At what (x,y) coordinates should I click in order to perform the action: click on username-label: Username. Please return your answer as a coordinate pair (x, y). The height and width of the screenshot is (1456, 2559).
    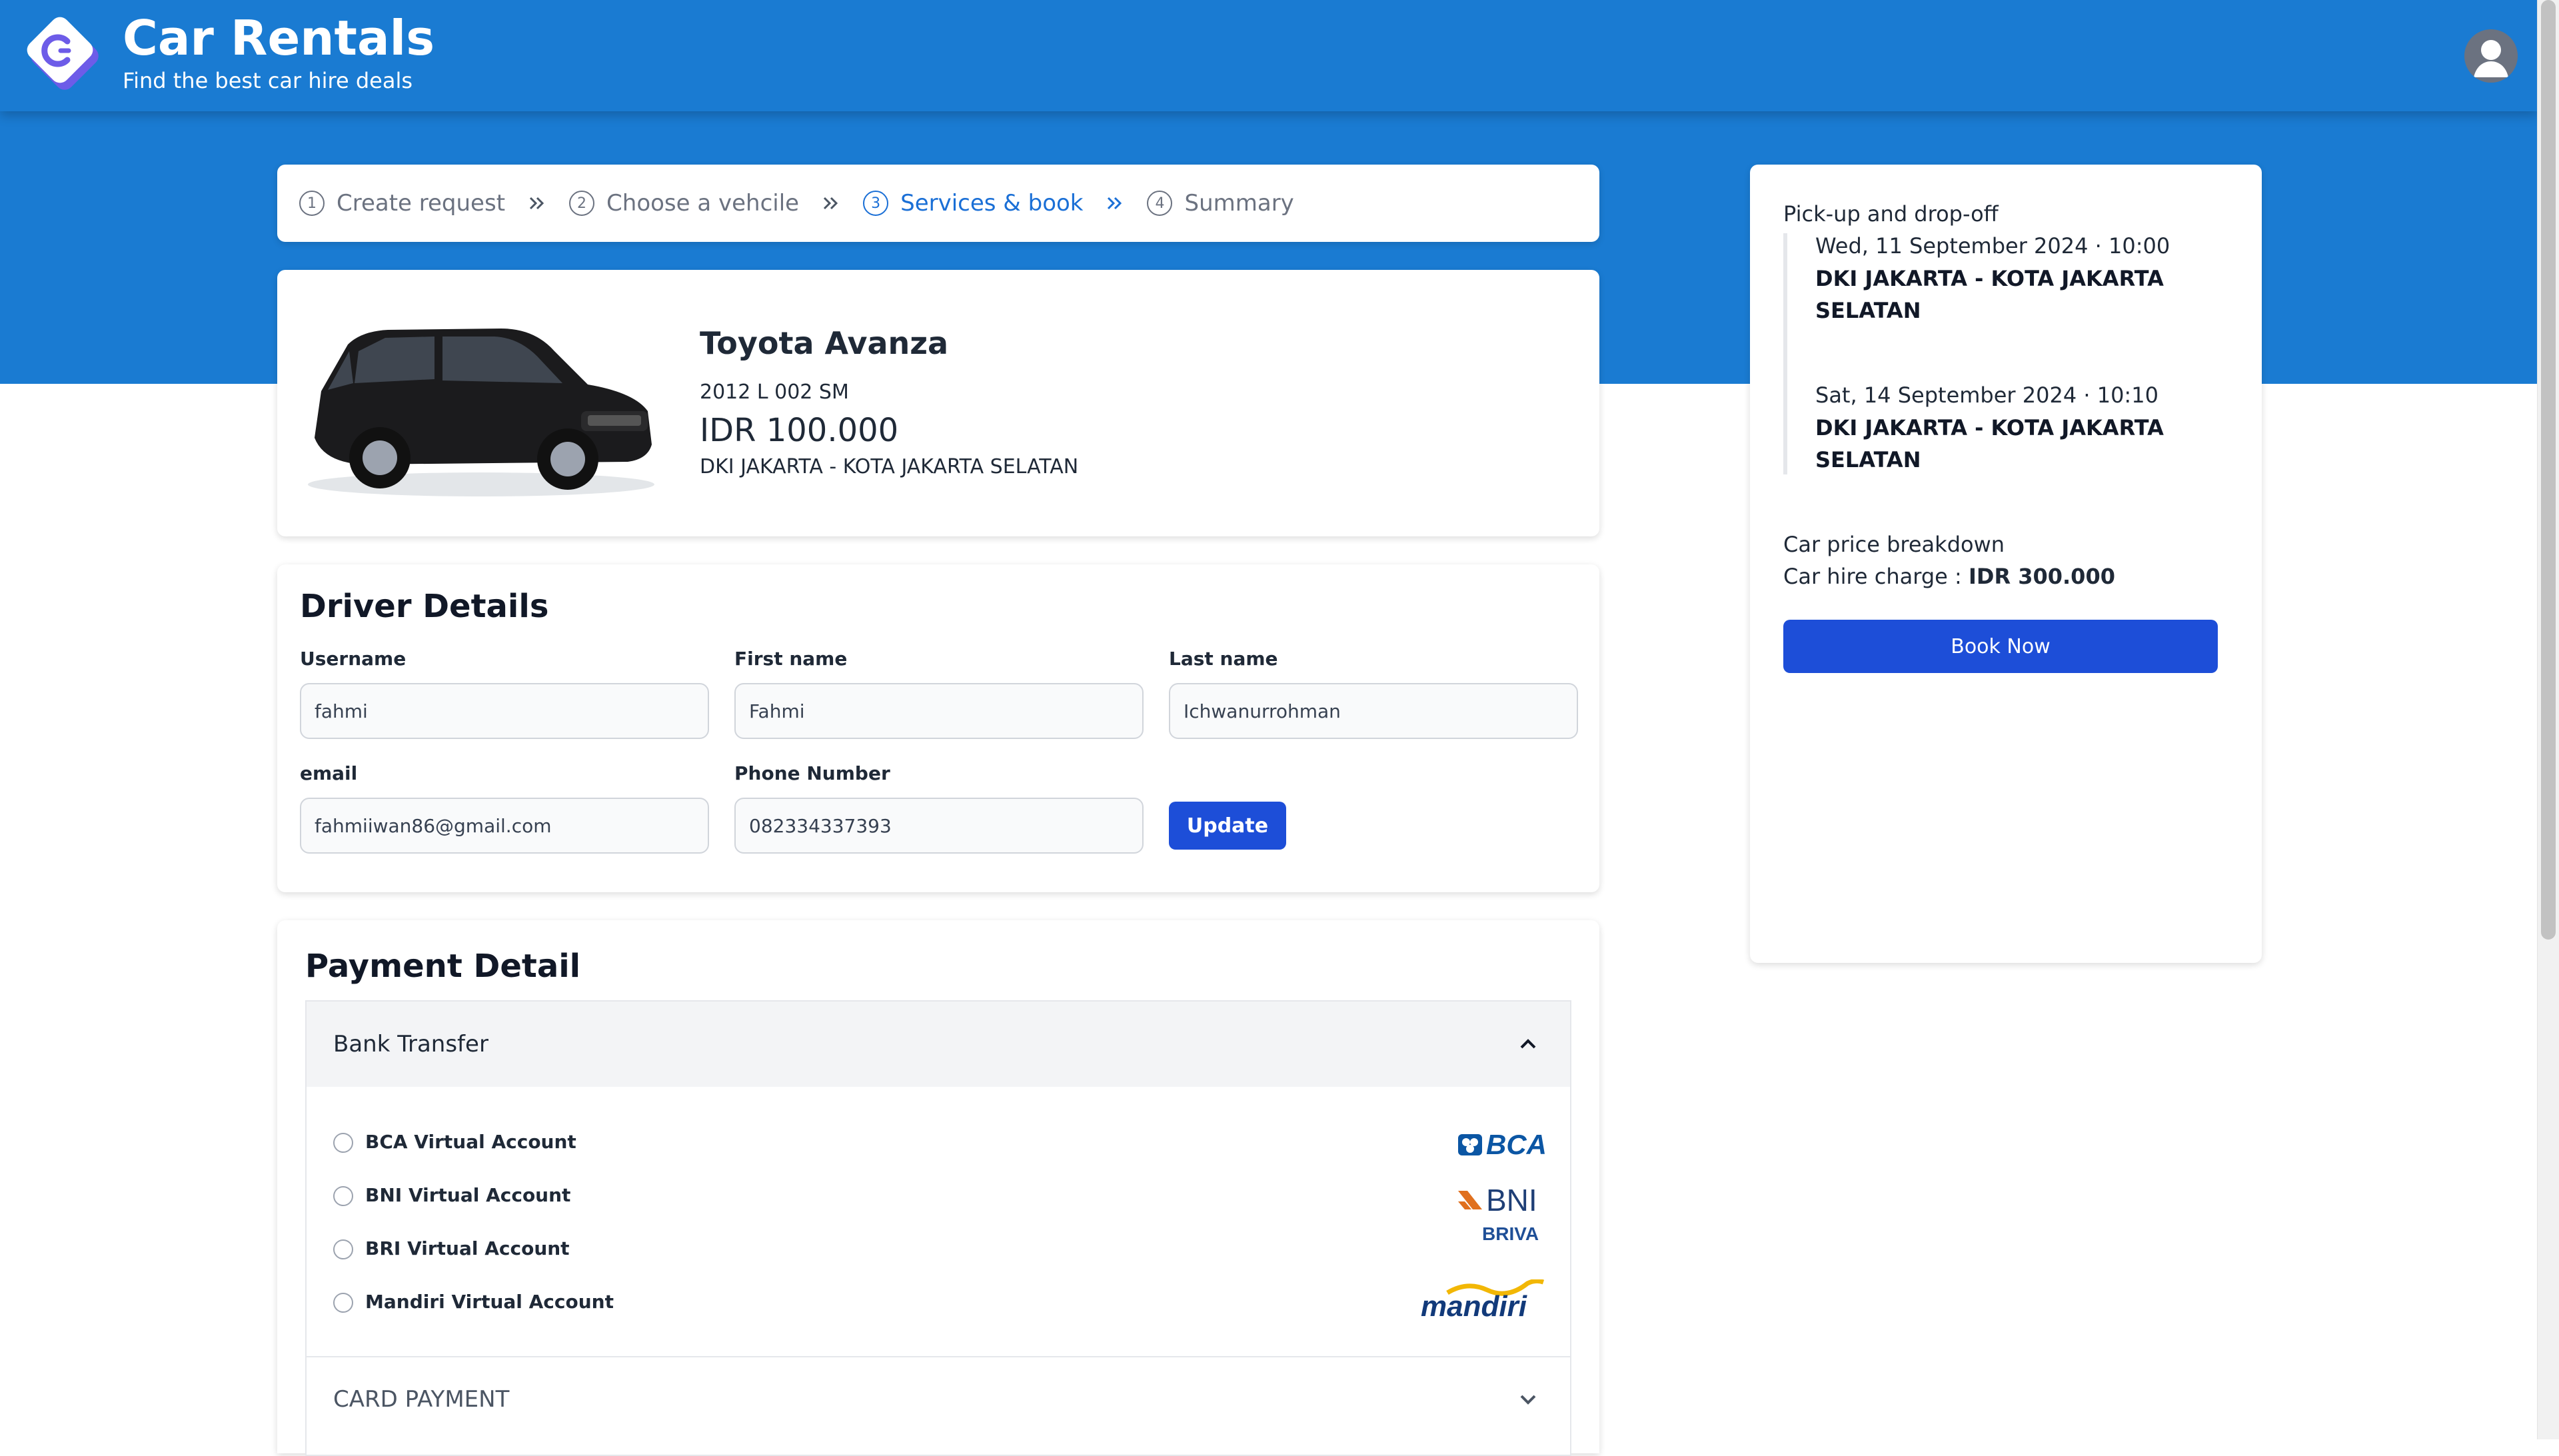
    Looking at the image, I should click on (353, 659).